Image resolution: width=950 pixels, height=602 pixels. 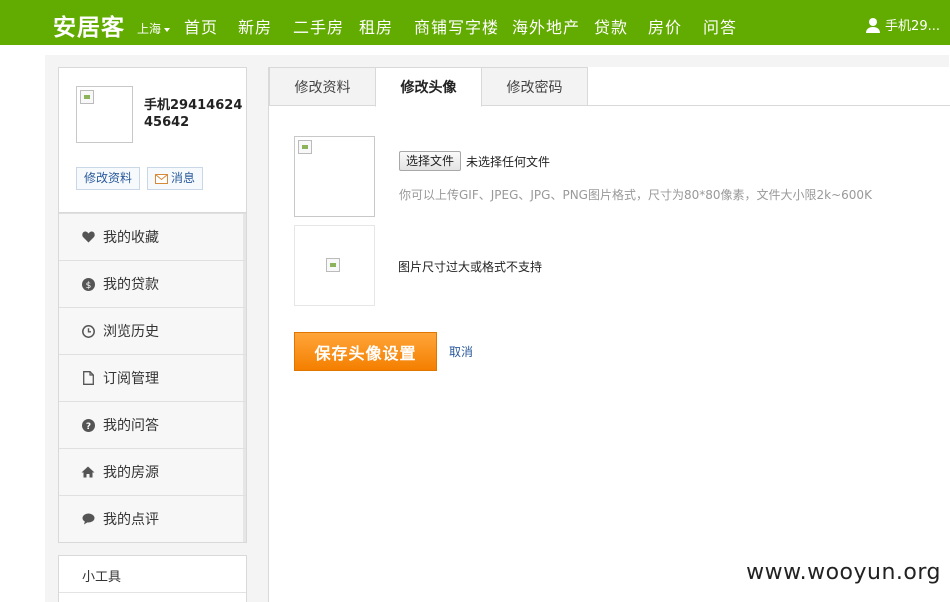 I want to click on sidebar-item-favorites: 我的收藏, so click(x=152, y=236).